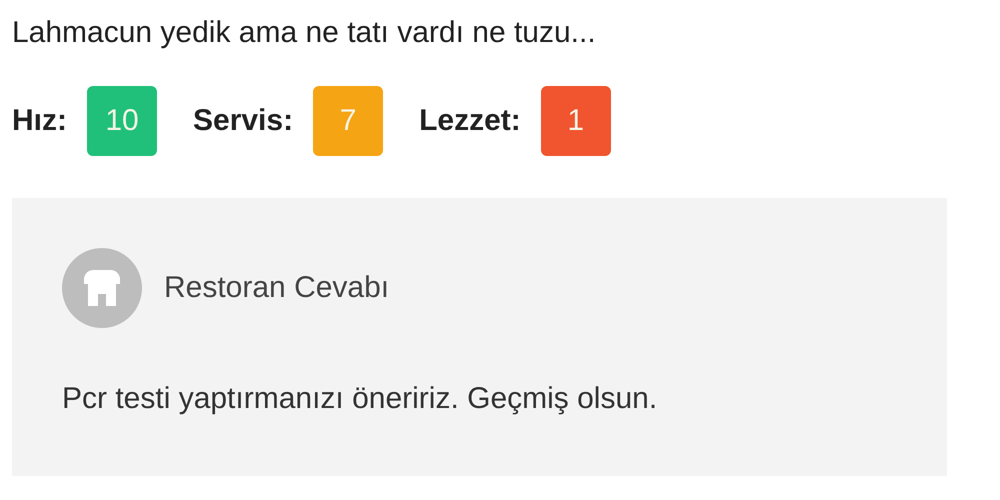 This screenshot has width=1000, height=500. What do you see at coordinates (470, 121) in the screenshot?
I see `score-label: Lezzet:` at bounding box center [470, 121].